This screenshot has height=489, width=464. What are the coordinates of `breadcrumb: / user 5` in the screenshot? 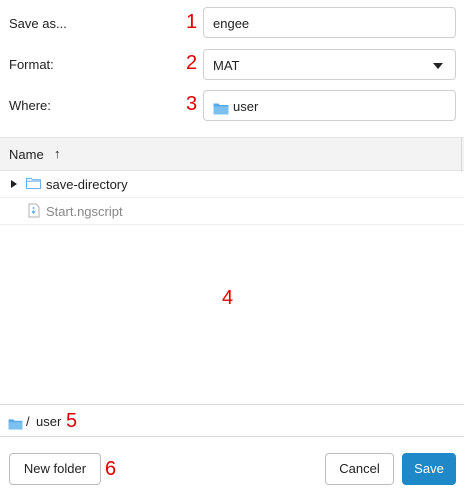 It's located at (232, 420).